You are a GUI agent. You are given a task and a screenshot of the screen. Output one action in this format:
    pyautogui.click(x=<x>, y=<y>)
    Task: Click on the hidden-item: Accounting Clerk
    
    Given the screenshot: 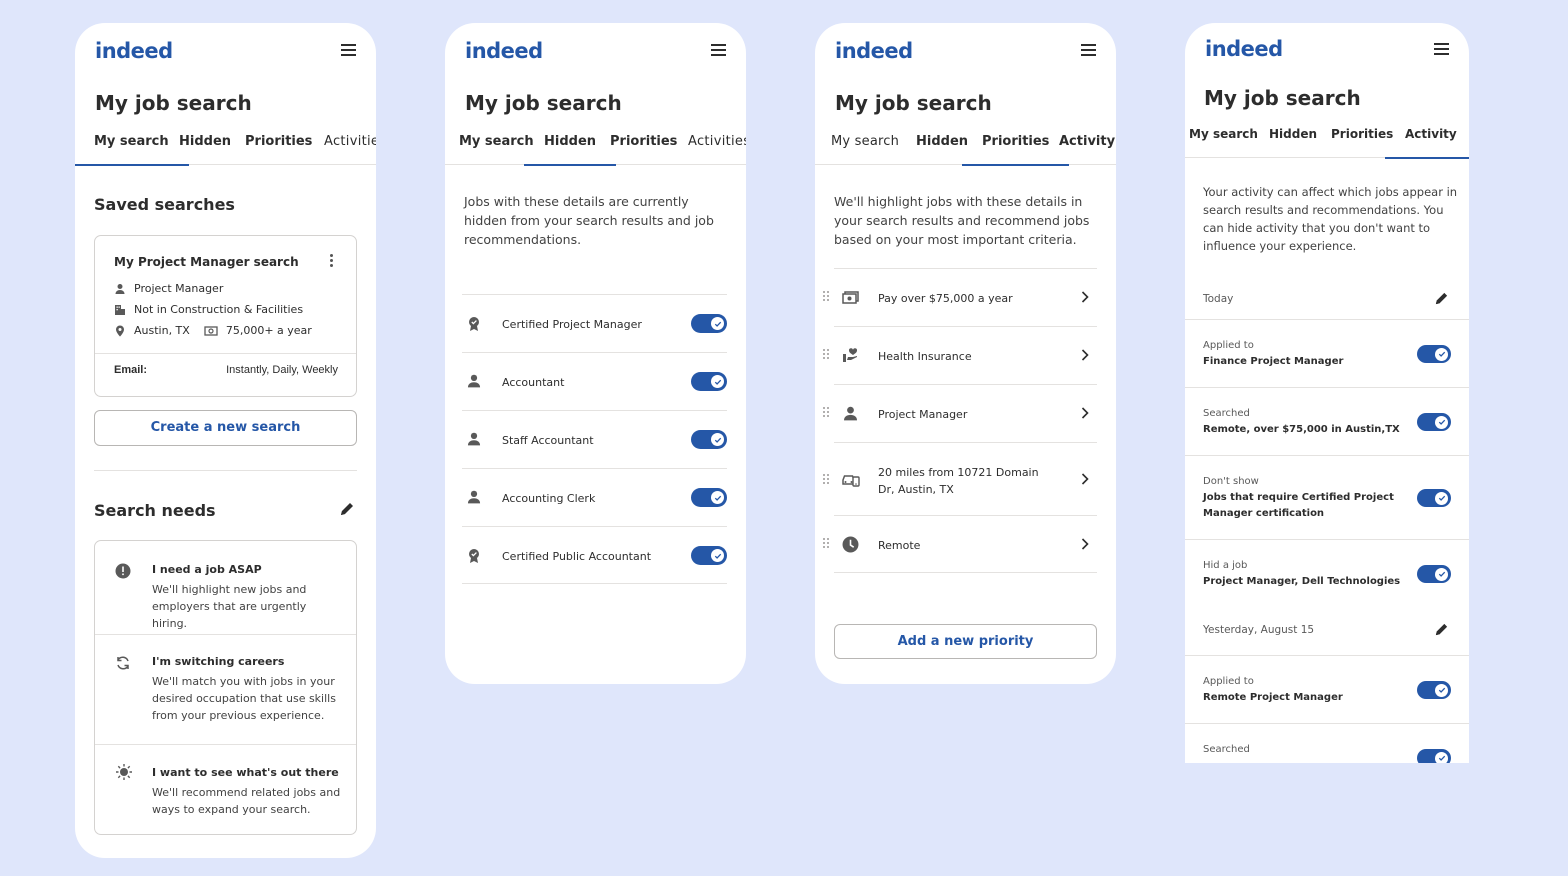 What is the action you would take?
    pyautogui.click(x=594, y=497)
    